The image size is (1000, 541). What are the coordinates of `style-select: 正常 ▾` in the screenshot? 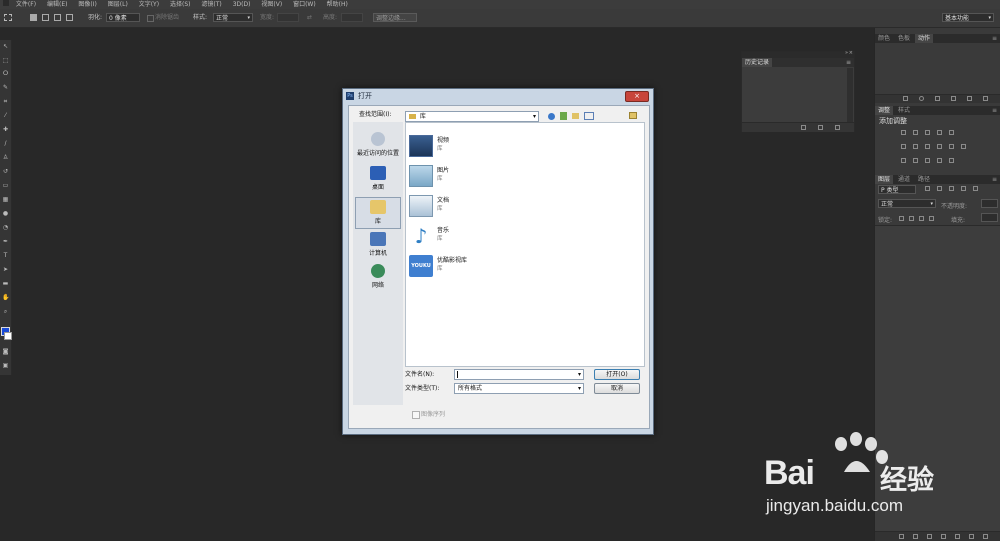 It's located at (233, 17).